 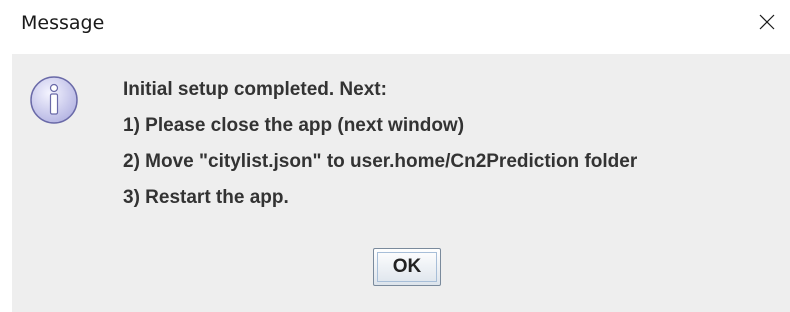 I want to click on close-button, so click(x=766, y=24).